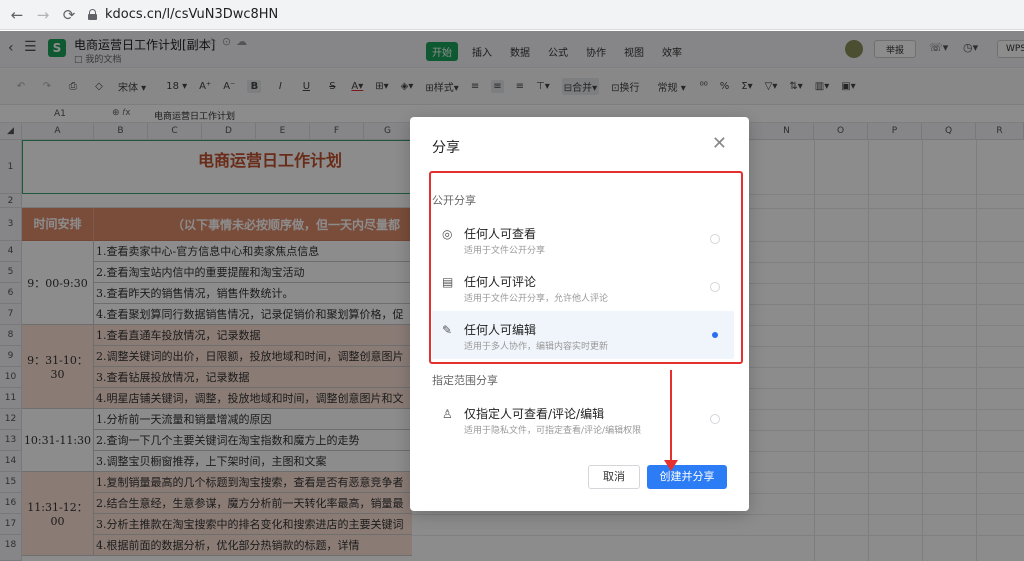  What do you see at coordinates (719, 143) in the screenshot?
I see `close-icon: ✕` at bounding box center [719, 143].